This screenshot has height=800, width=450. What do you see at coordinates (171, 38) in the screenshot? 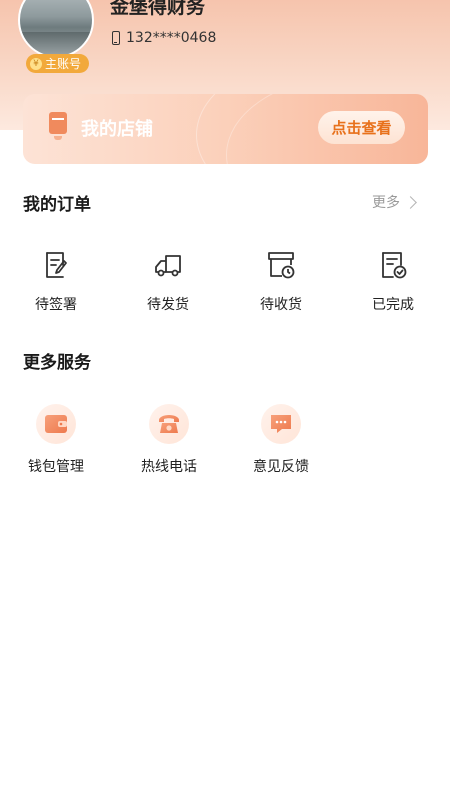
I see `phone-number: 132****0468` at bounding box center [171, 38].